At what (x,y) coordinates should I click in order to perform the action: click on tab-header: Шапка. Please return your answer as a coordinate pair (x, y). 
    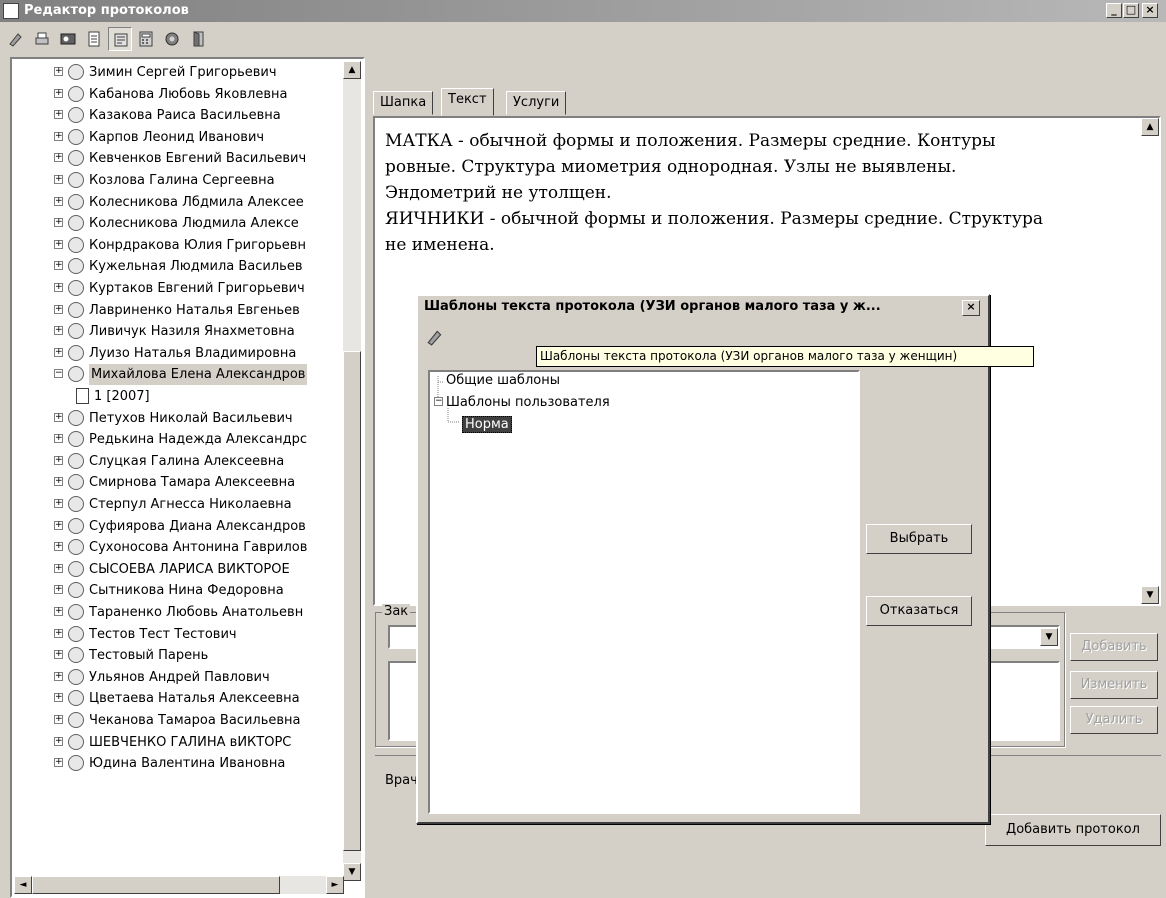
    Looking at the image, I should click on (403, 103).